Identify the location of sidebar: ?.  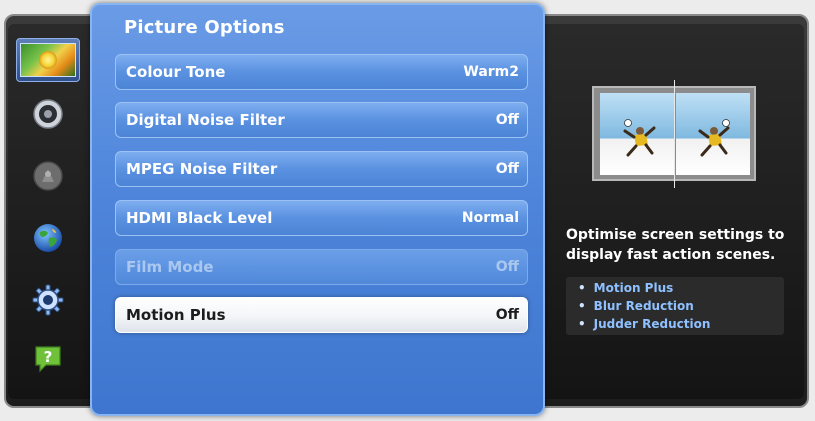
(48, 210).